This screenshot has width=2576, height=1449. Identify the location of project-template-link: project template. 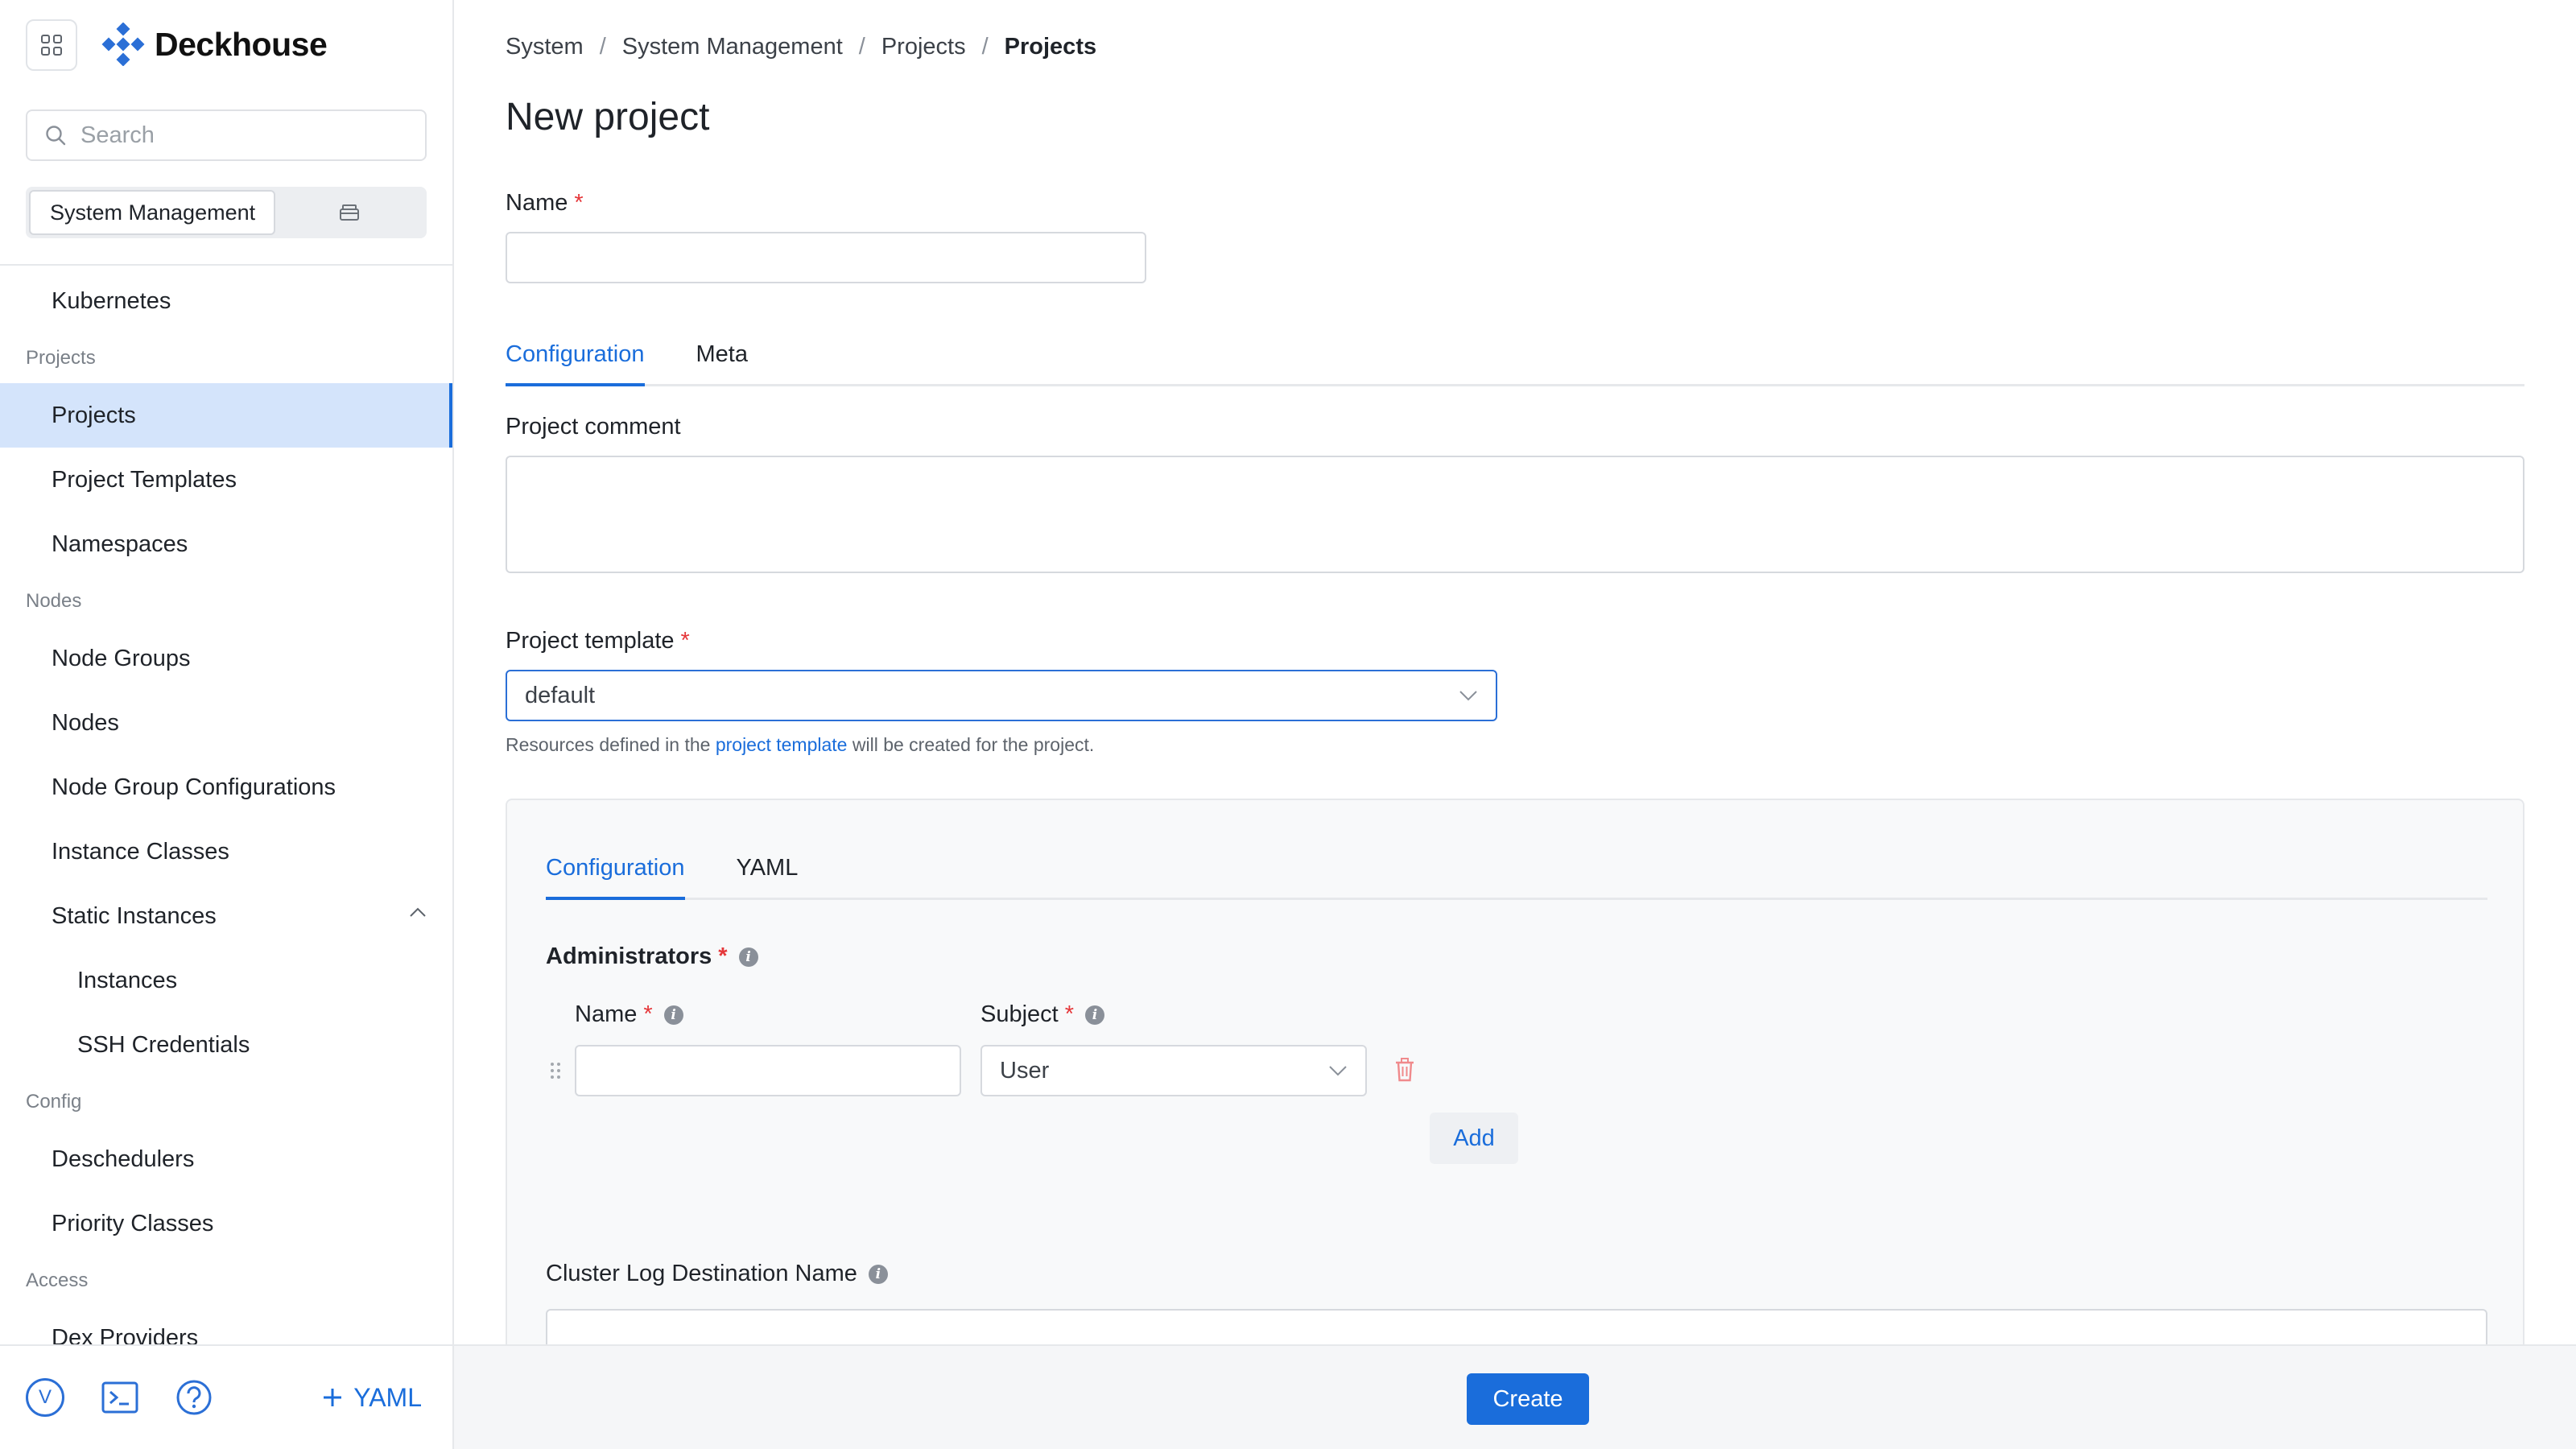
(782, 744).